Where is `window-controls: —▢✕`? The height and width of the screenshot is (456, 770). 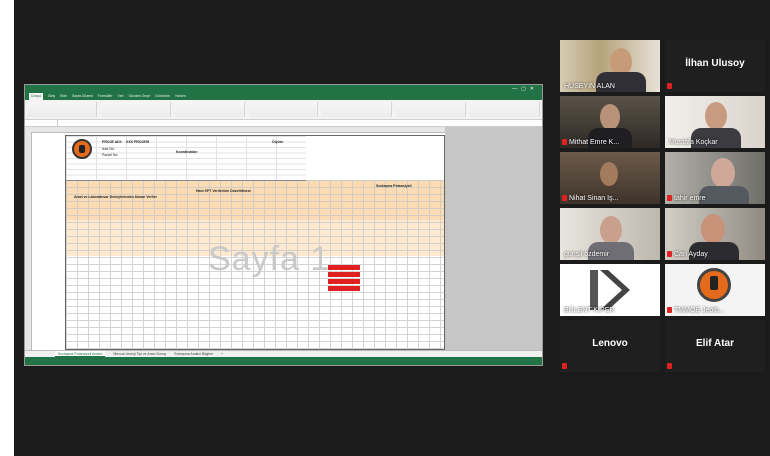
window-controls: —▢✕ is located at coordinates (525, 89).